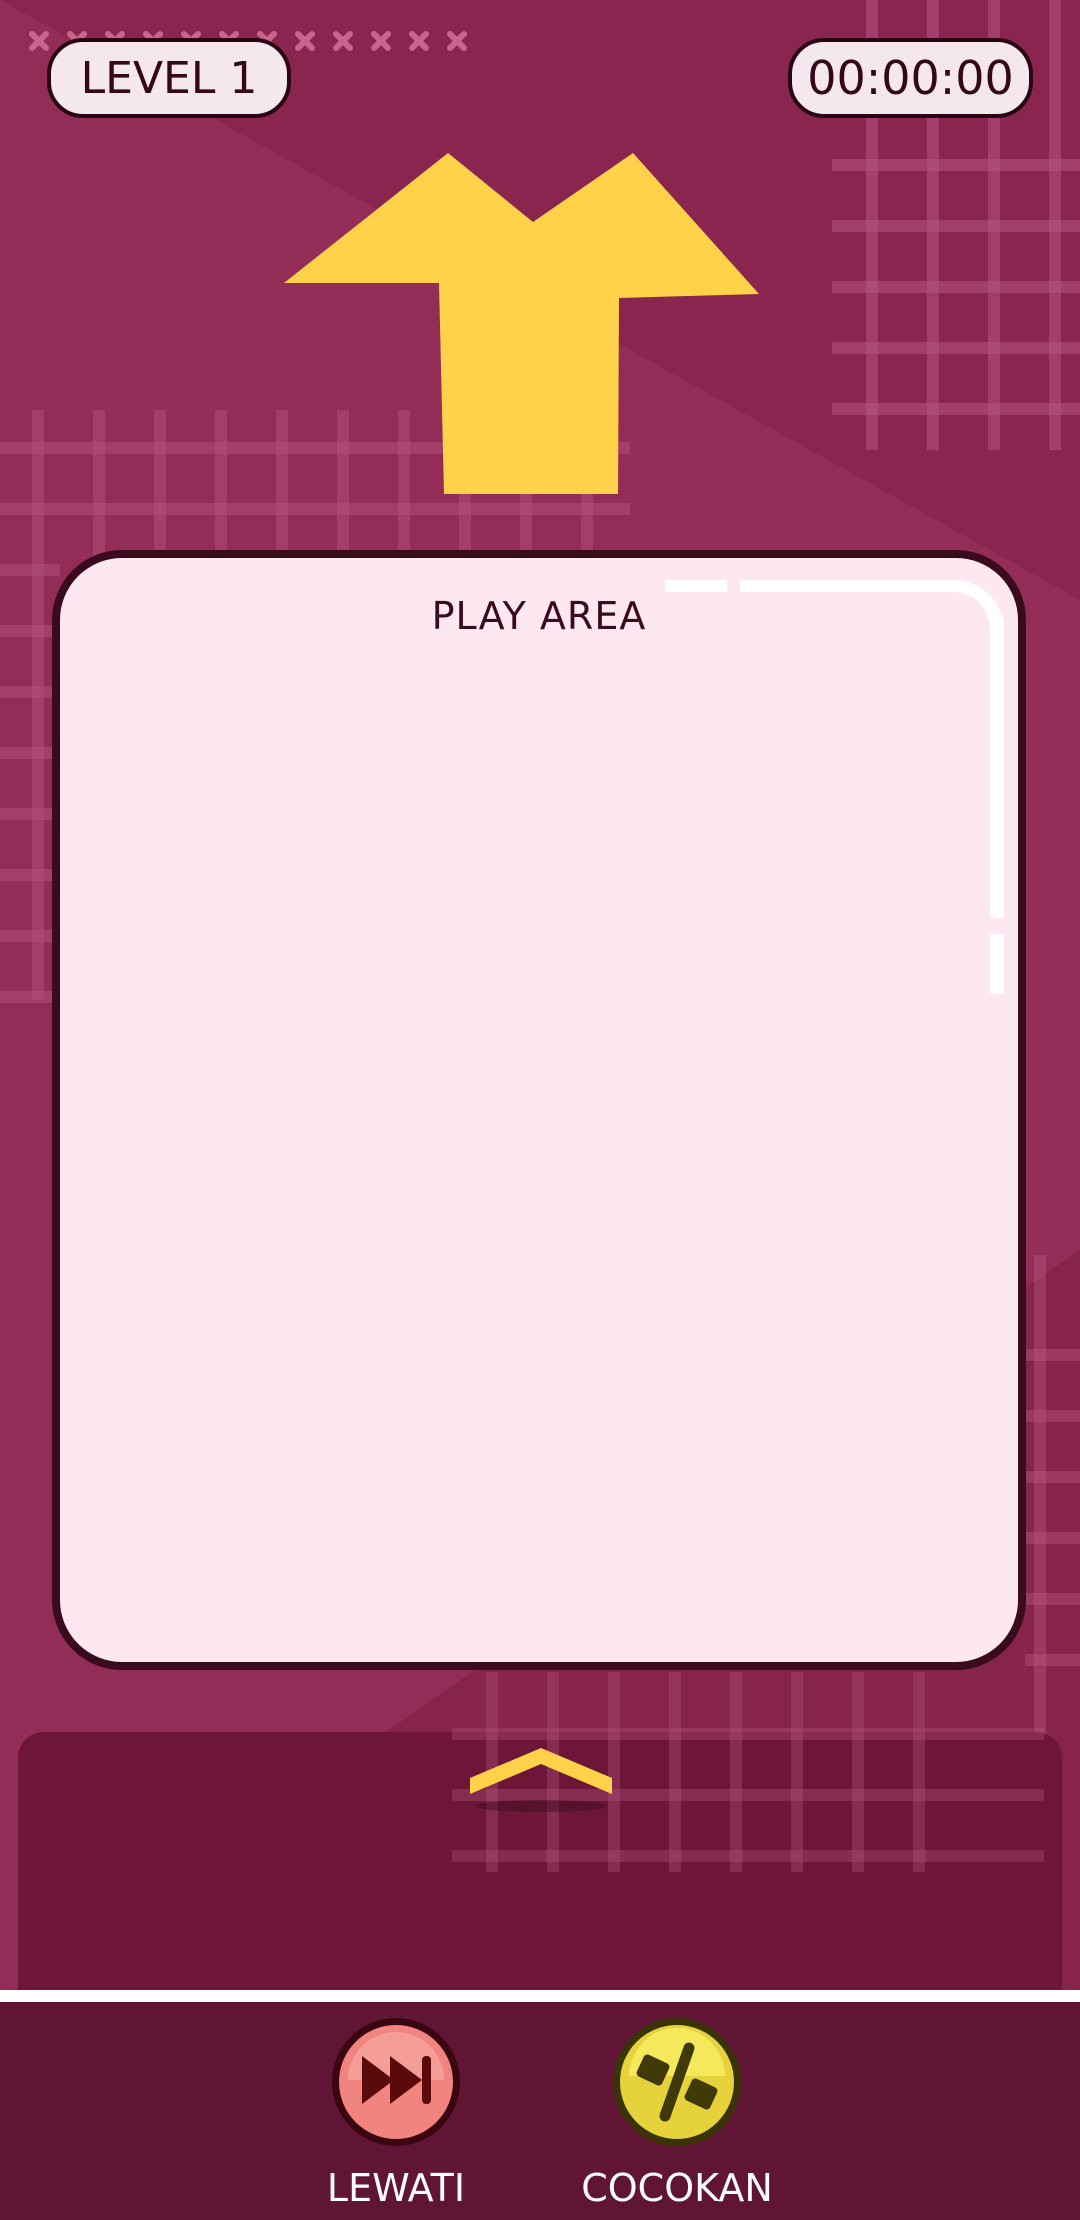 This screenshot has height=2220, width=1080. I want to click on match-button: COCOKAN, so click(677, 2117).